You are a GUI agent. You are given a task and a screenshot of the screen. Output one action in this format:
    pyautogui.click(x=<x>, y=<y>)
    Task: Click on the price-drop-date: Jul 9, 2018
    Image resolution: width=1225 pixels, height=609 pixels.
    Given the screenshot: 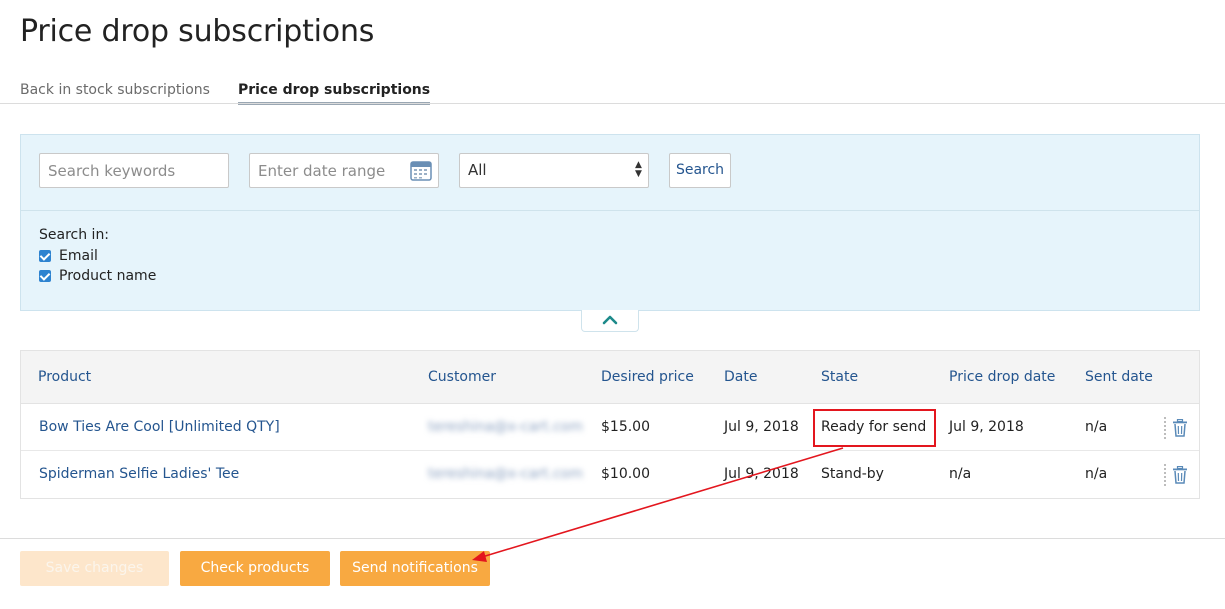 What is the action you would take?
    pyautogui.click(x=986, y=427)
    